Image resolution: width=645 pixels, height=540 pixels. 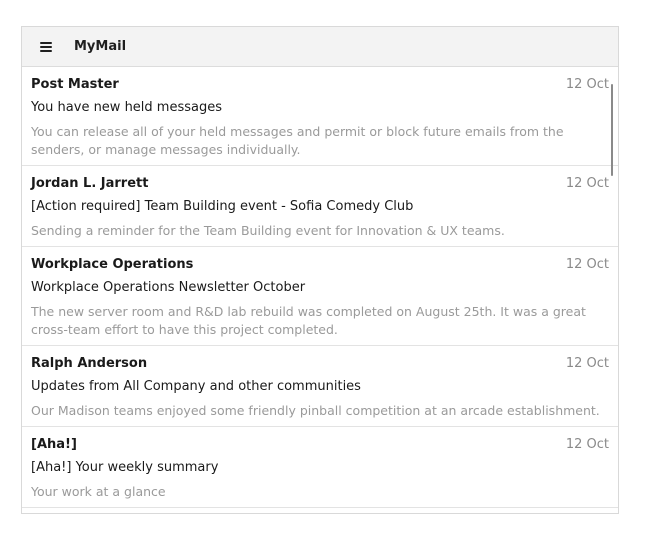 What do you see at coordinates (612, 130) in the screenshot?
I see `vertical-scrollbar` at bounding box center [612, 130].